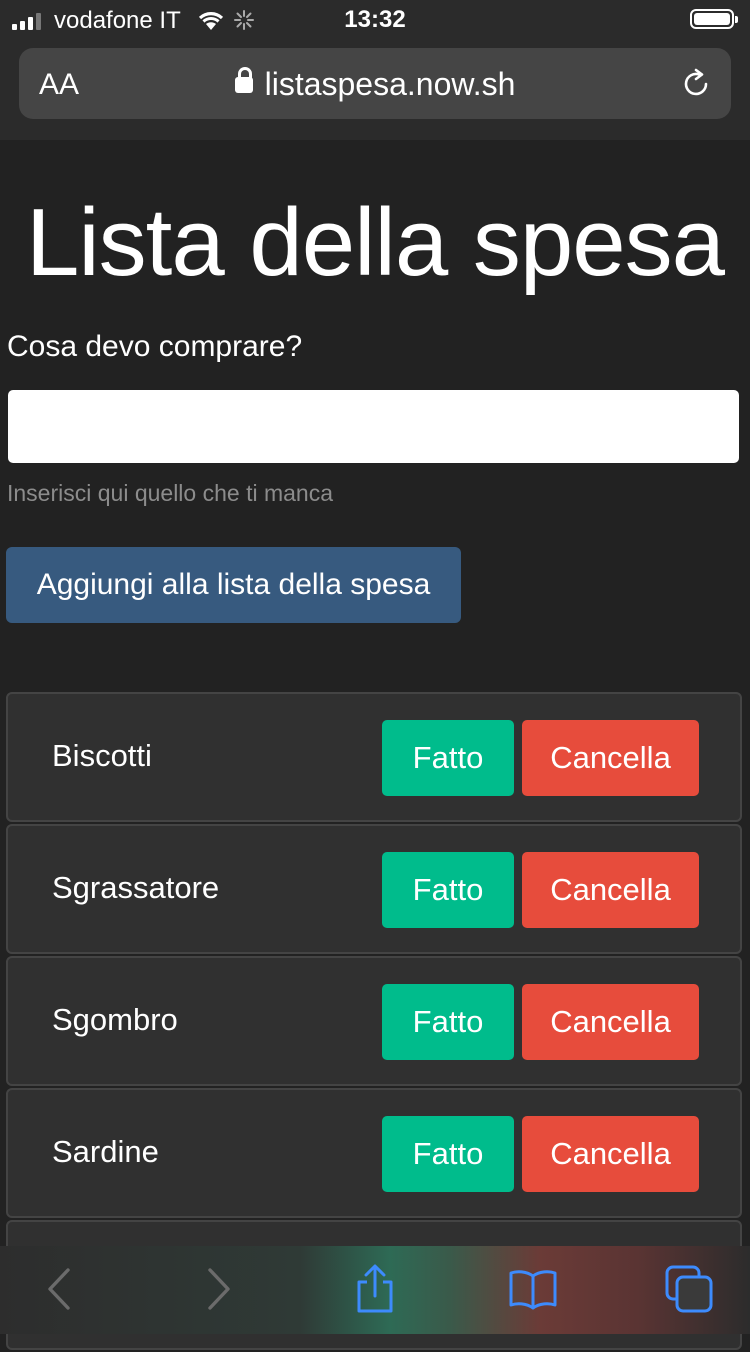 This screenshot has width=750, height=1352. I want to click on item-name: Sardine, so click(105, 1151).